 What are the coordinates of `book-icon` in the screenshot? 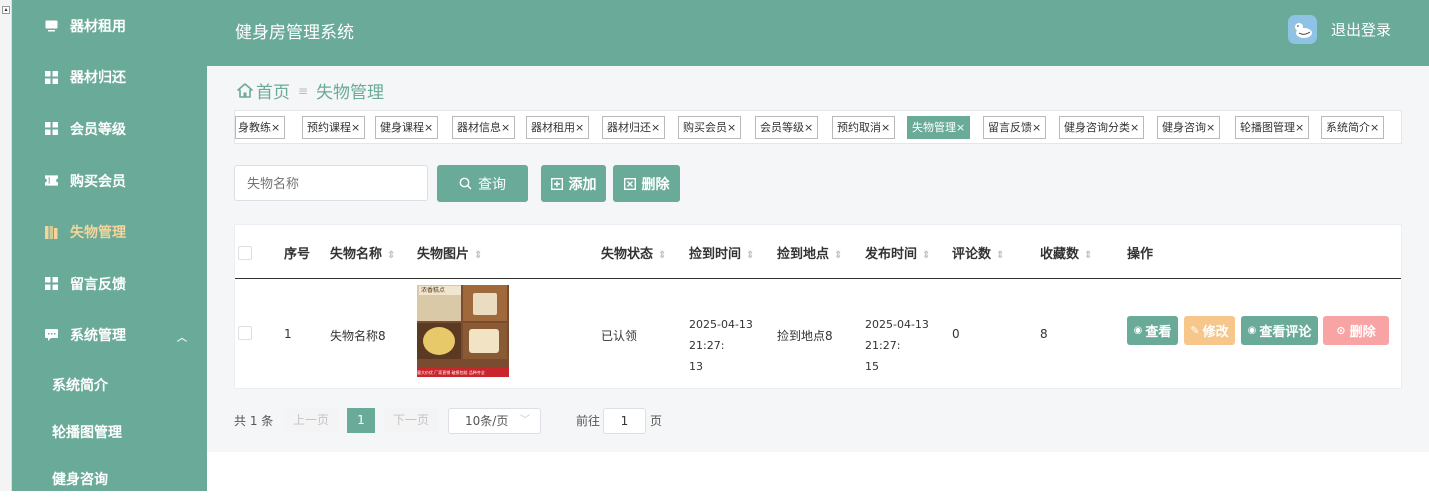 It's located at (51, 232).